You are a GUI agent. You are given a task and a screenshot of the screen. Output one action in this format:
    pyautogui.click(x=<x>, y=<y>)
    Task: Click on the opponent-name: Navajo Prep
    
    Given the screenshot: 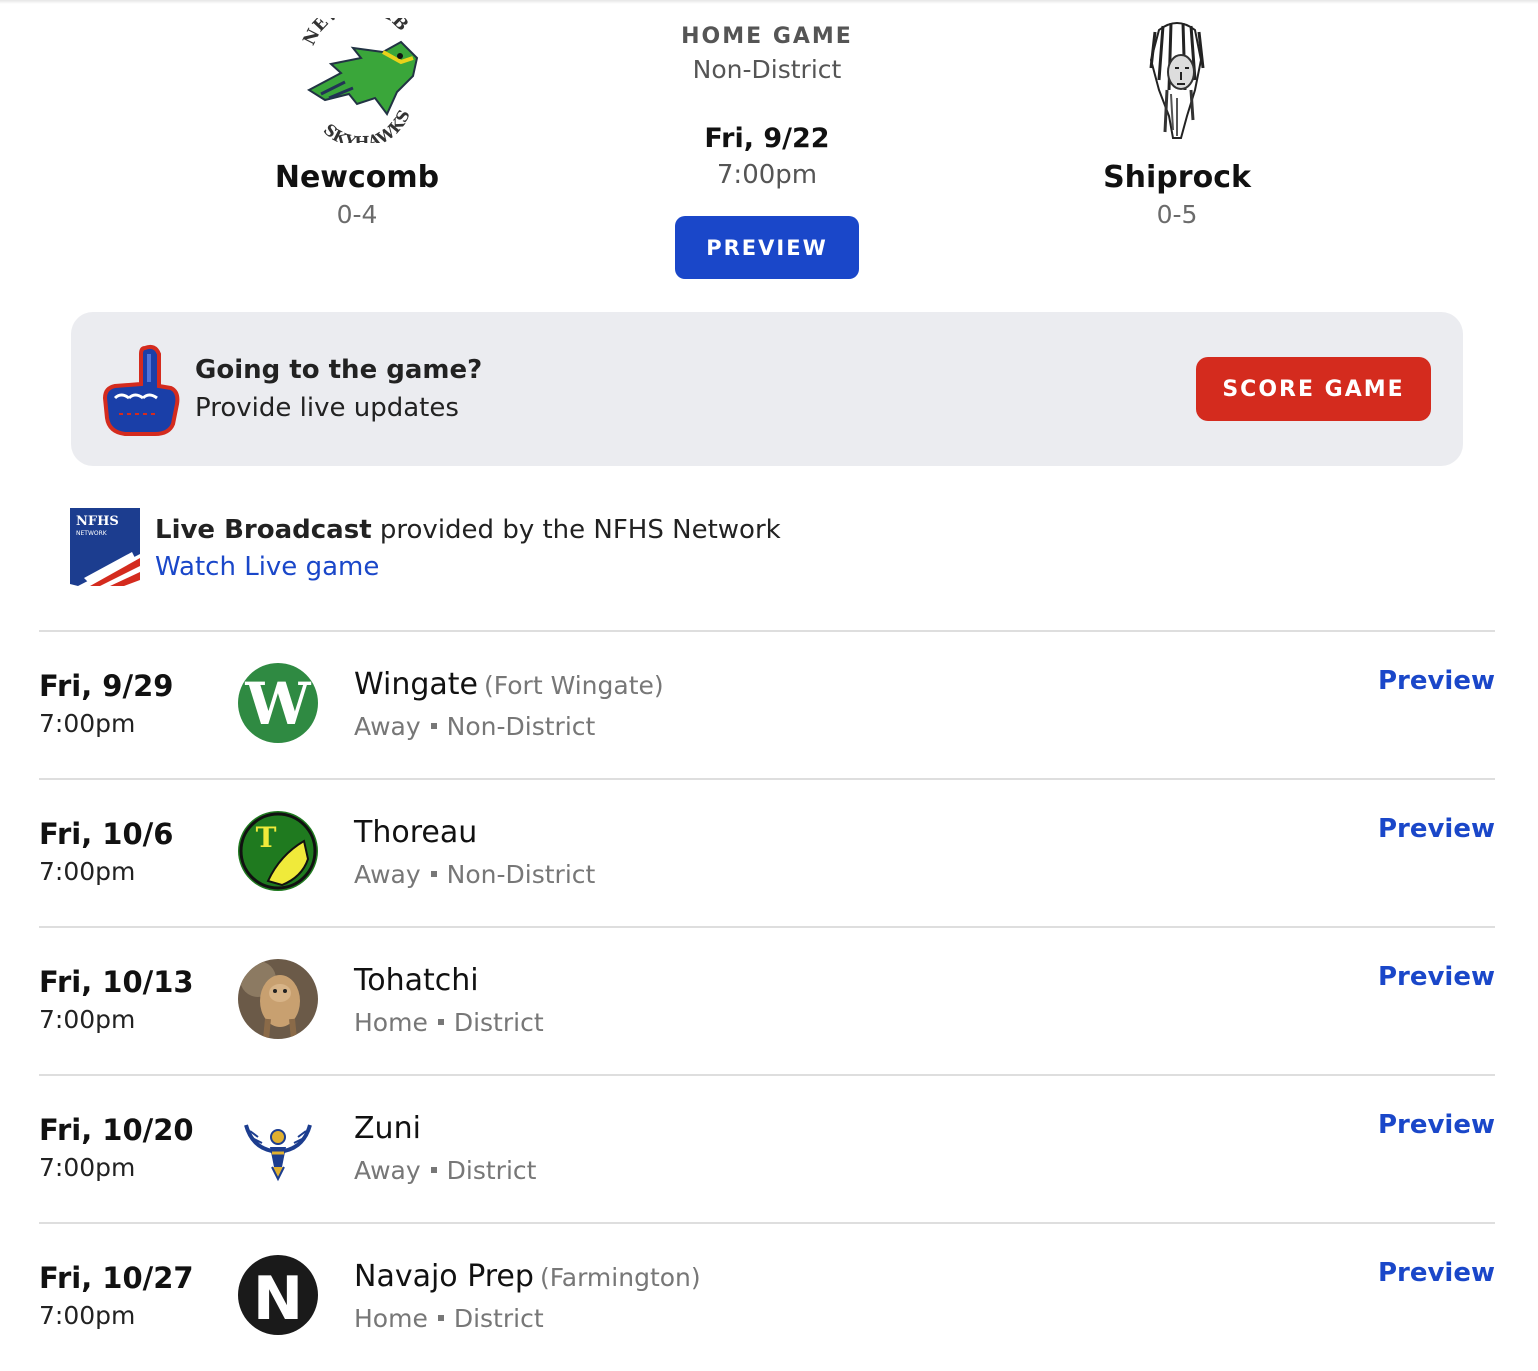 What is the action you would take?
    pyautogui.click(x=444, y=1276)
    